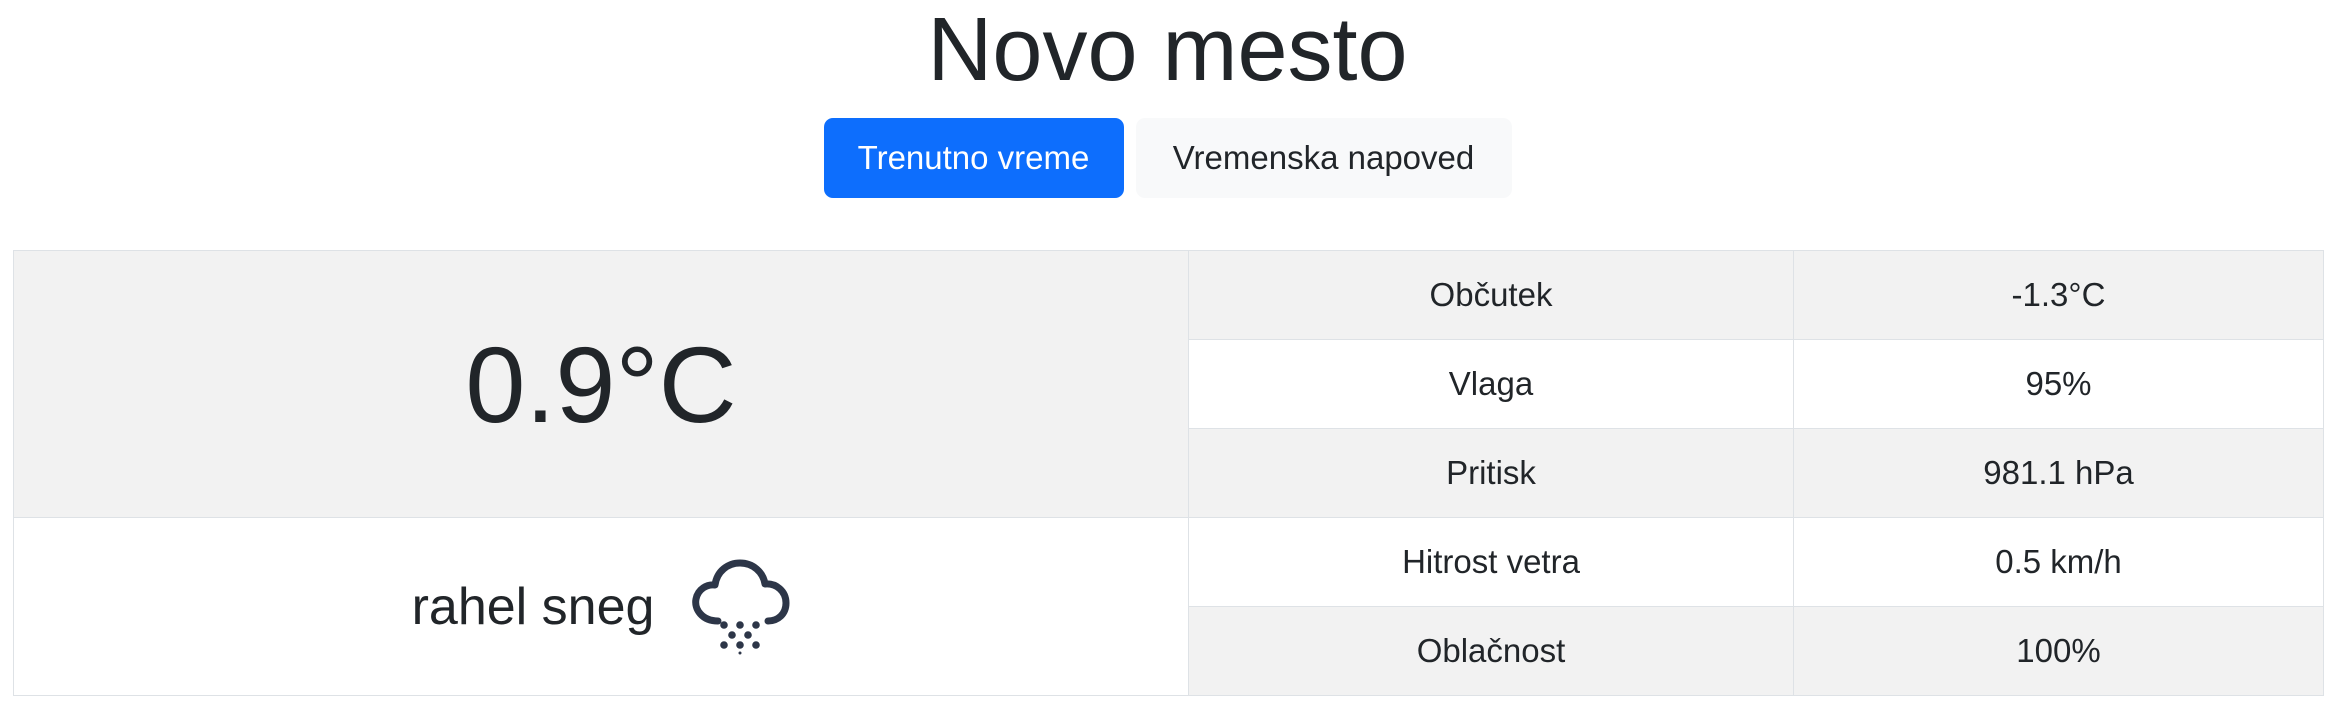 The height and width of the screenshot is (710, 2335). Describe the element at coordinates (2058, 473) in the screenshot. I see `detail-value: 981.1 hPa` at that location.